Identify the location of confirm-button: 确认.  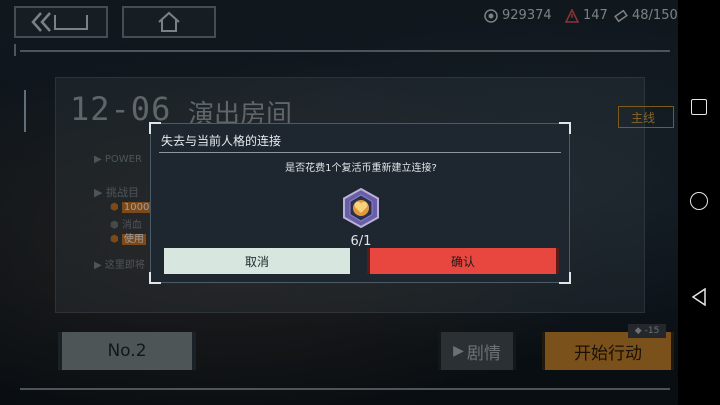
(463, 261).